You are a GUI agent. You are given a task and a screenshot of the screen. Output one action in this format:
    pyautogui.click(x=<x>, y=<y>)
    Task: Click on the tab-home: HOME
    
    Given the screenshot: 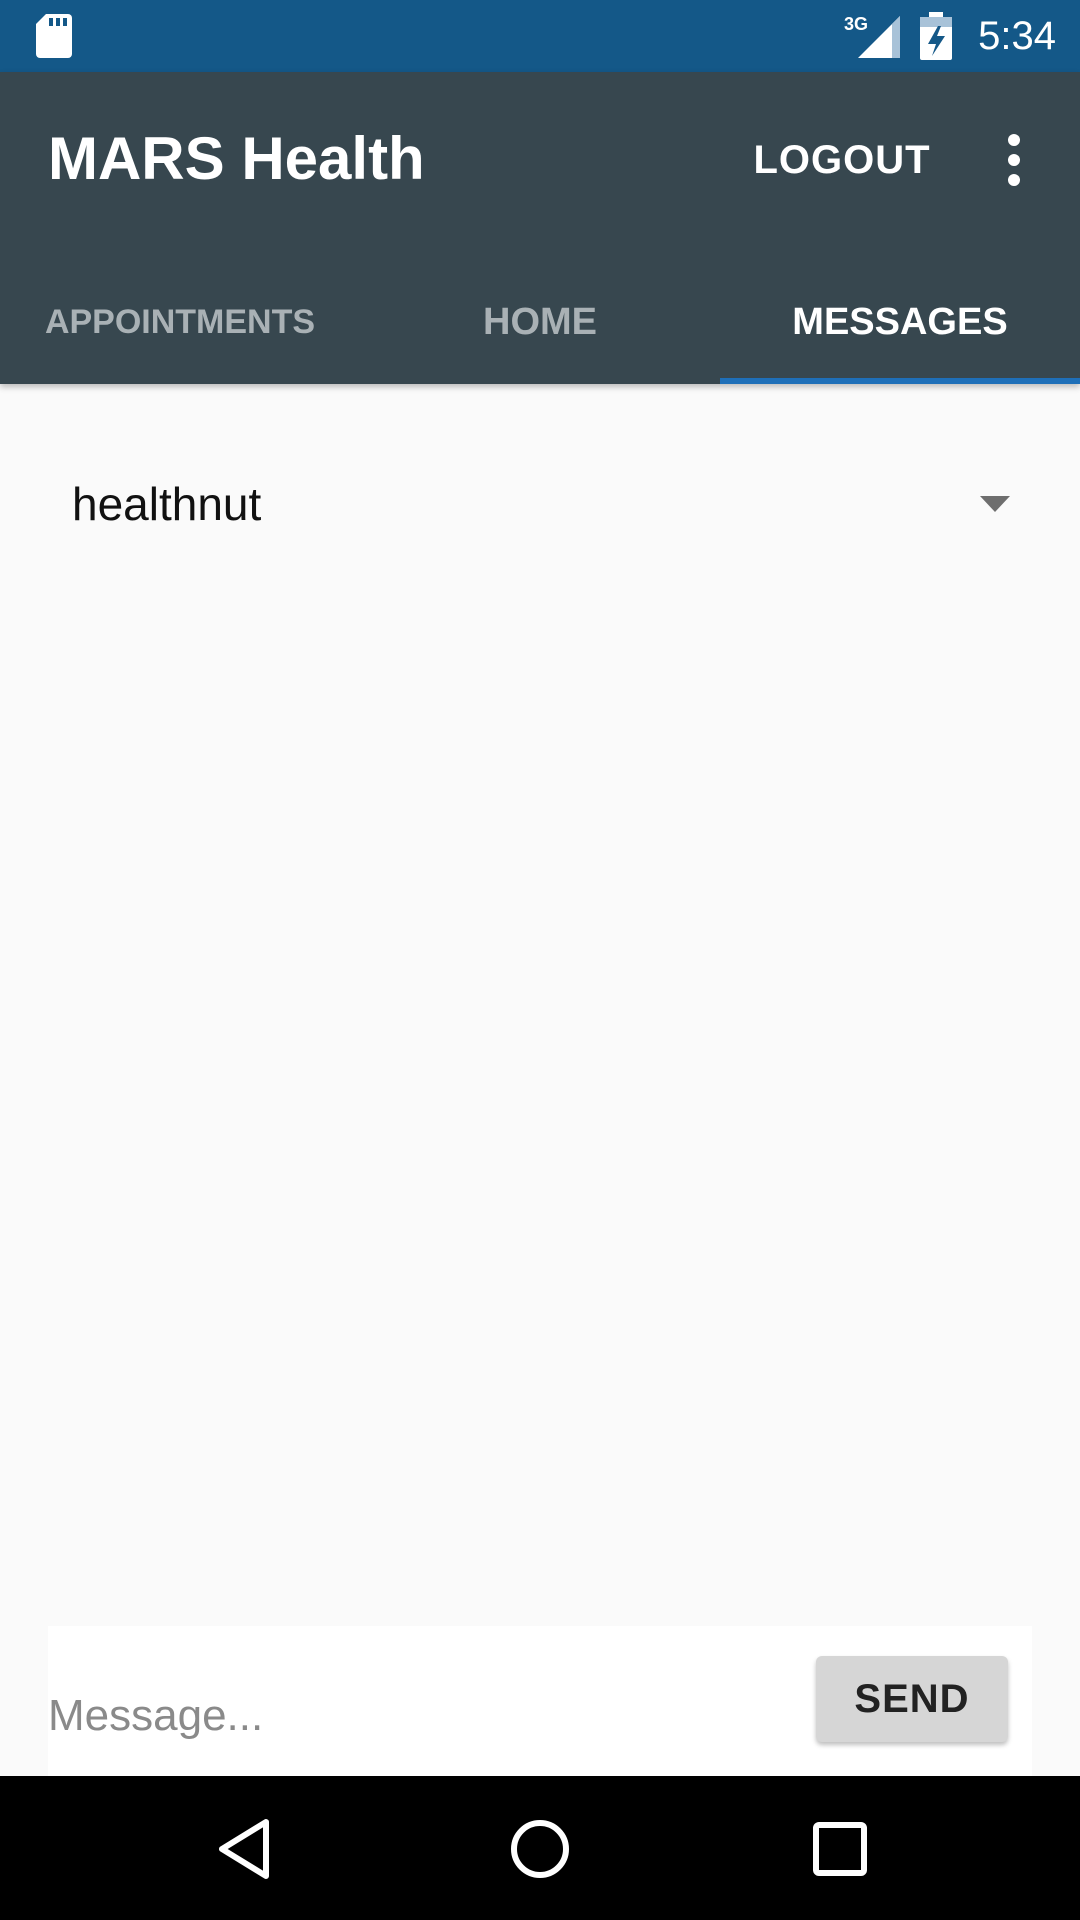 What is the action you would take?
    pyautogui.click(x=540, y=322)
    